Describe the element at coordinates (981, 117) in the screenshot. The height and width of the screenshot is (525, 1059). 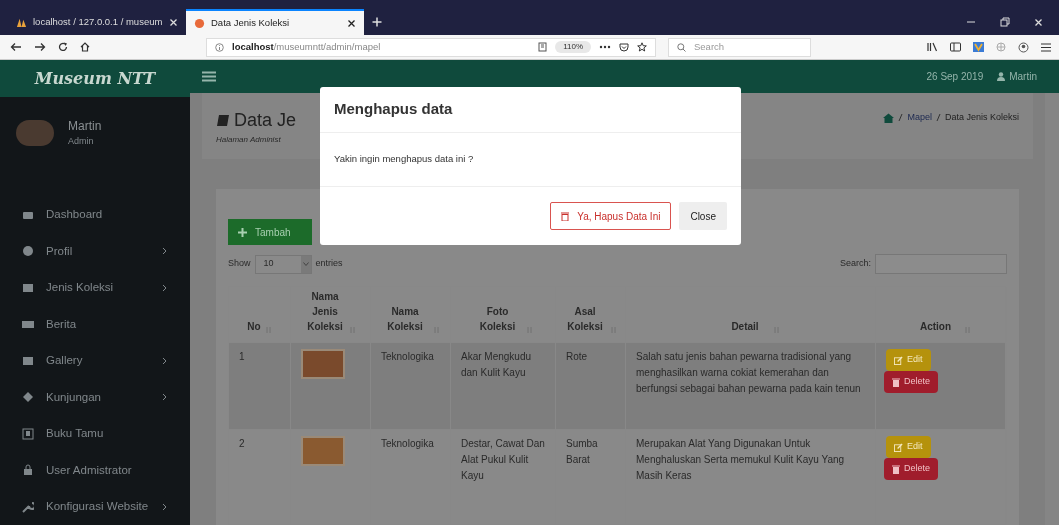
I see `breadcrumb-current: Data Jenis Koleksi` at that location.